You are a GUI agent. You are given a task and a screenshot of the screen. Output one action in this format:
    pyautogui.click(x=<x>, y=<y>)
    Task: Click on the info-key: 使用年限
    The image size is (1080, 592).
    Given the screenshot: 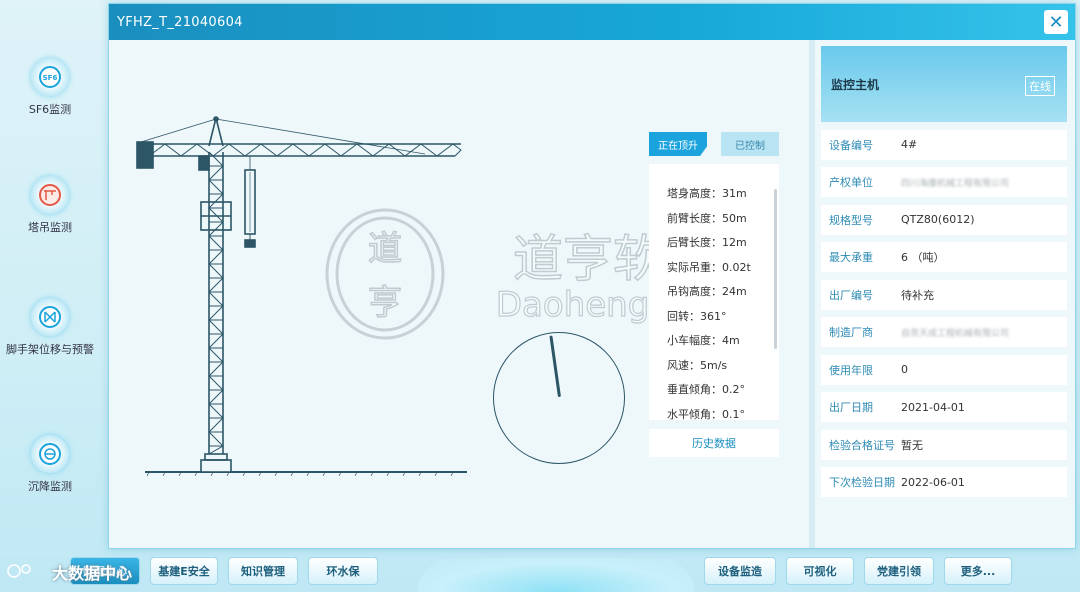 What is the action you would take?
    pyautogui.click(x=851, y=370)
    